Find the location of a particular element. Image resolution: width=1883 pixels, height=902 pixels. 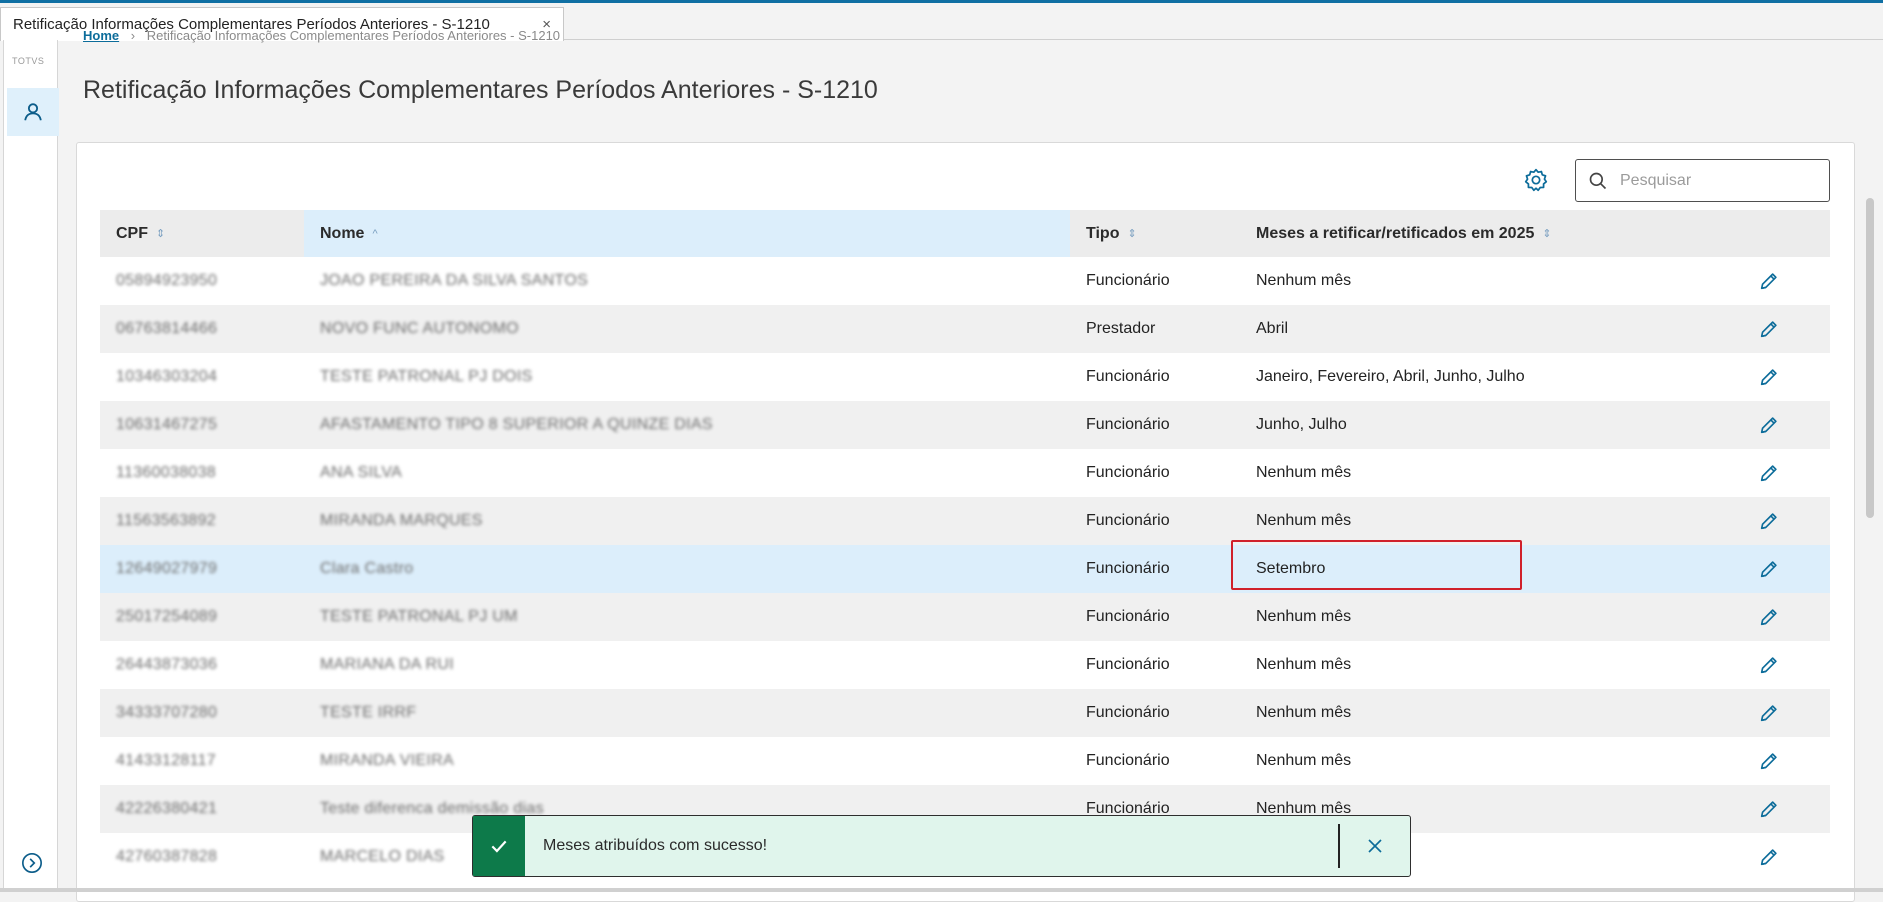

column-header-tipo: Tipo ⇕ is located at coordinates (1155, 233).